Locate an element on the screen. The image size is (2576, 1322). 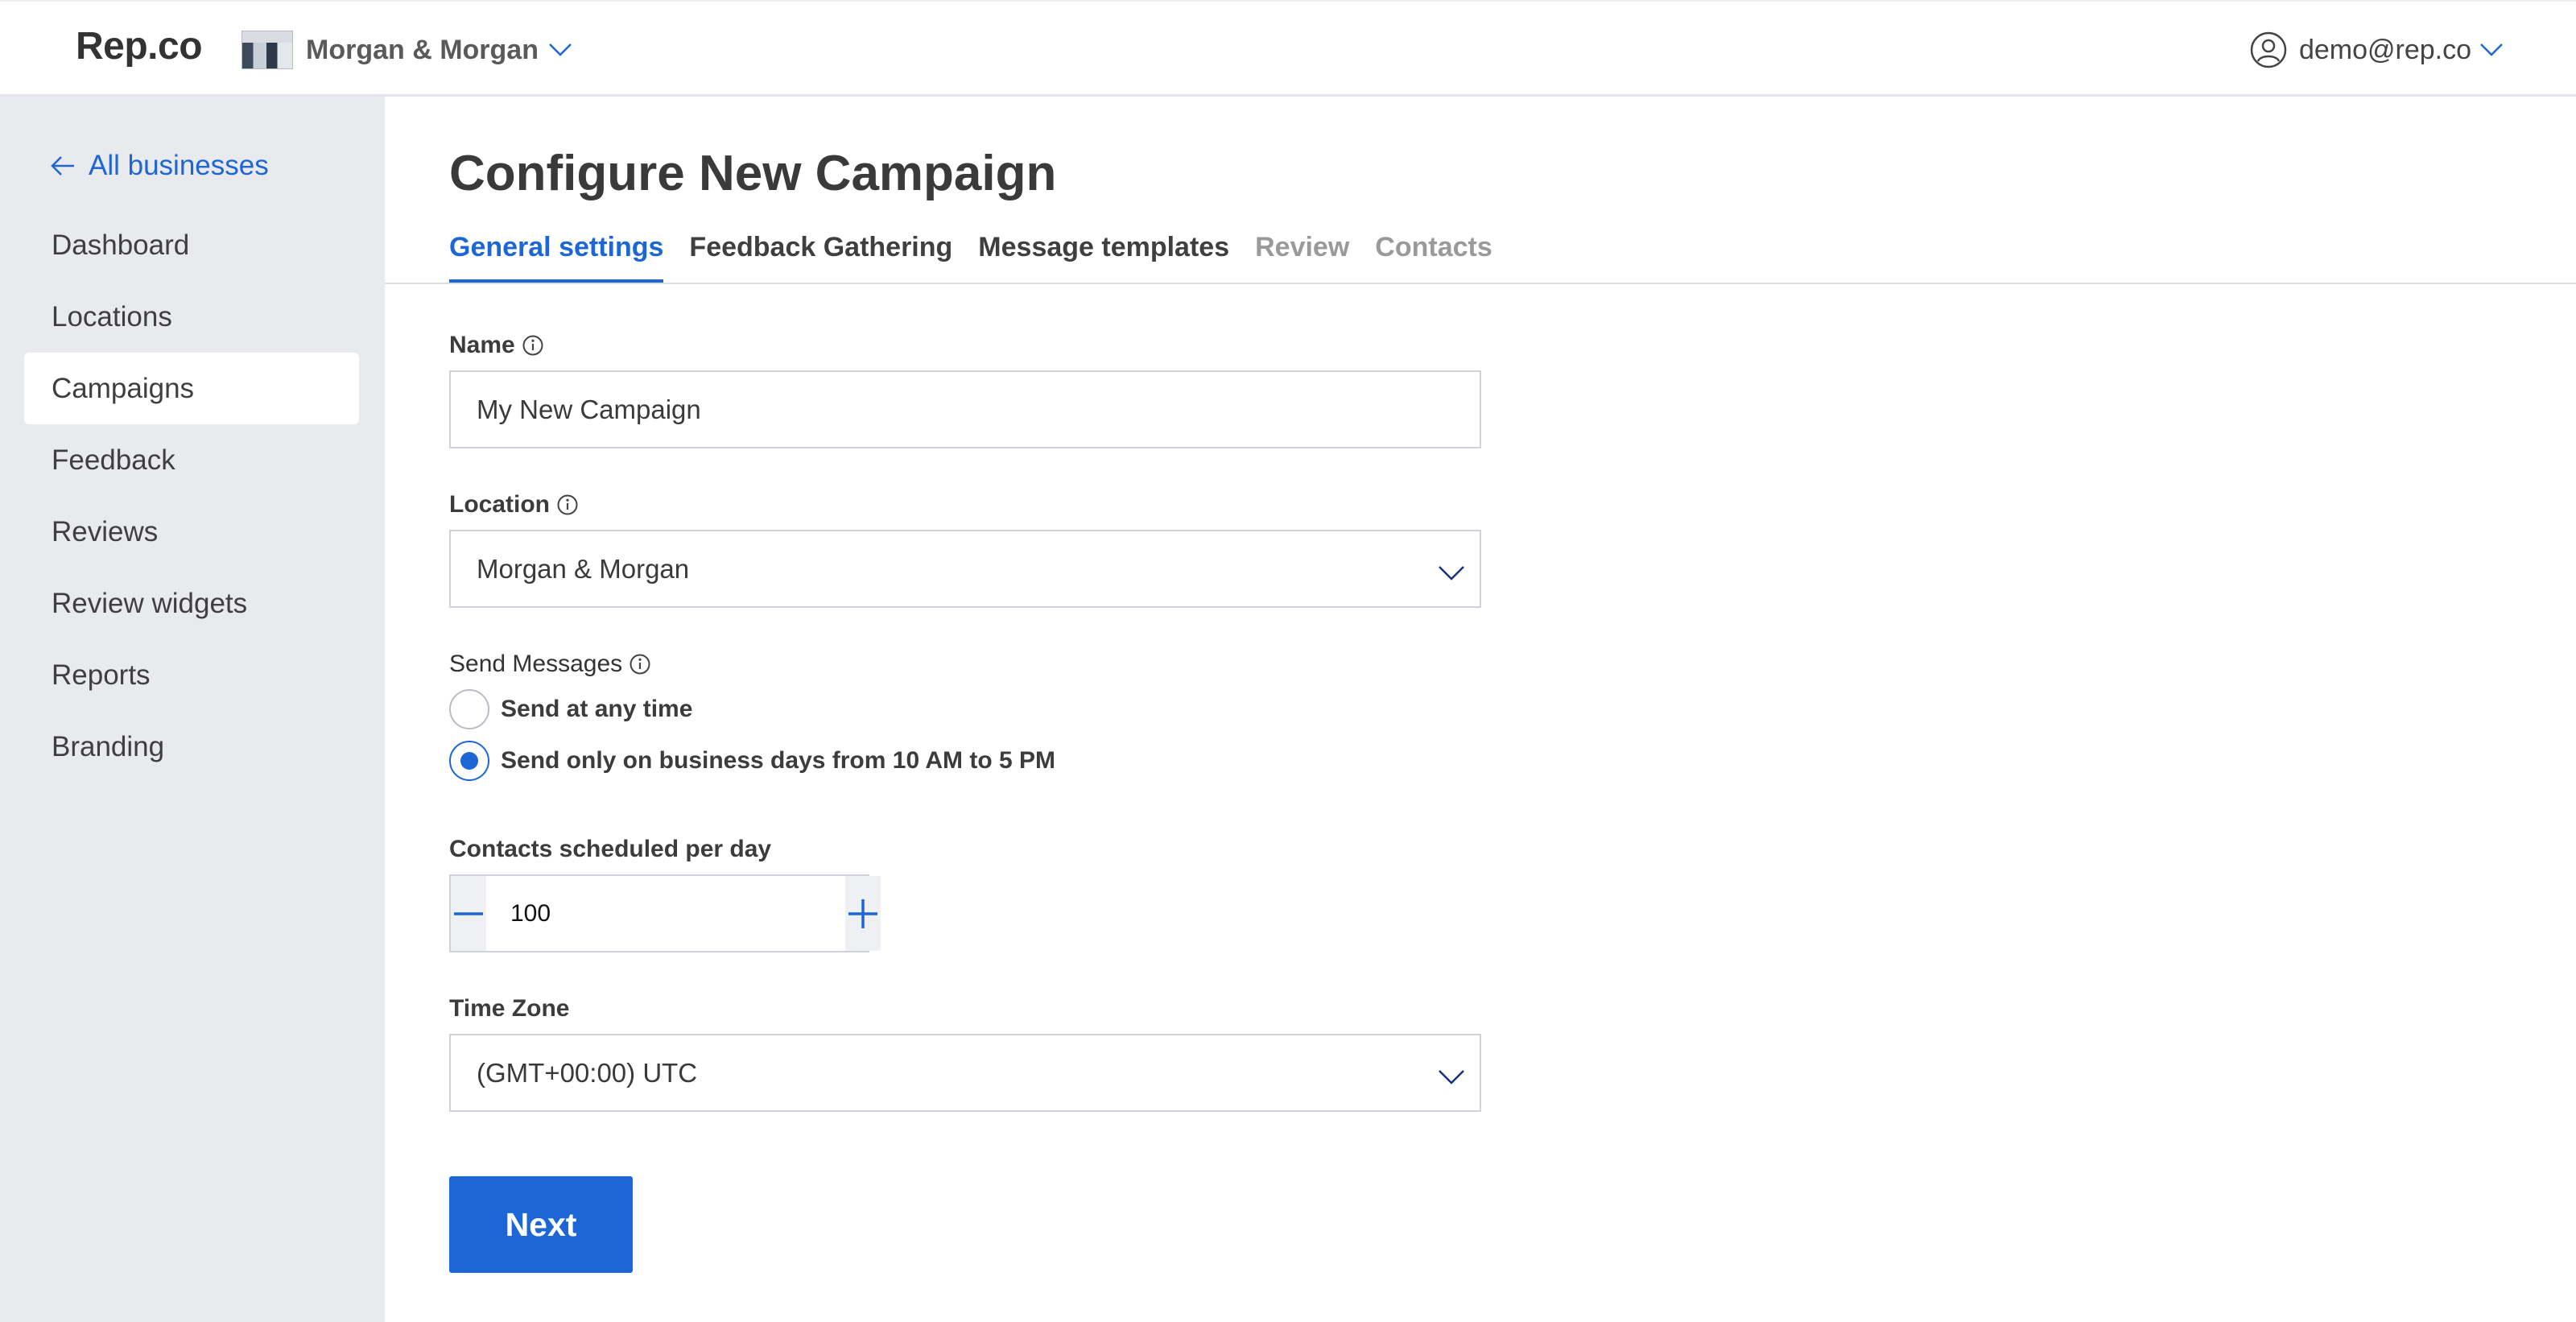
time-zone-select: (GMT+00:00) UTC is located at coordinates (965, 1073).